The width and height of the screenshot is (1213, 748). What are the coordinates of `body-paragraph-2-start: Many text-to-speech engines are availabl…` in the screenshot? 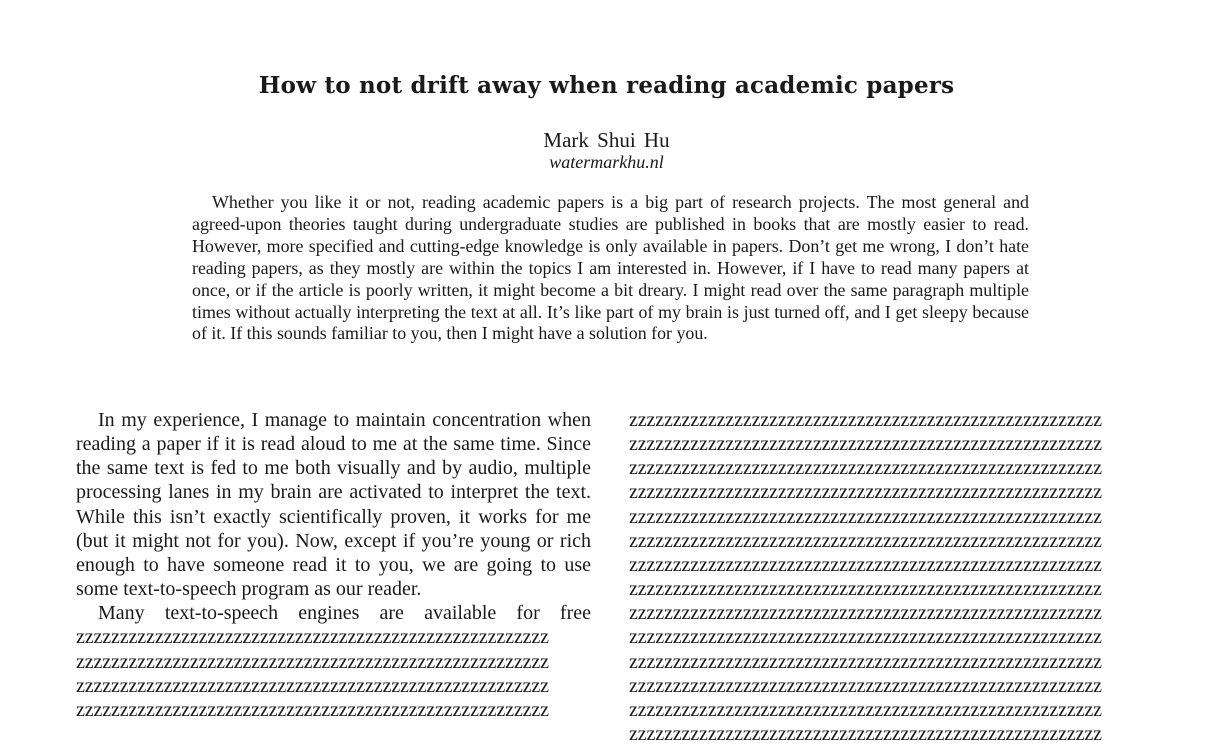 It's located at (344, 613).